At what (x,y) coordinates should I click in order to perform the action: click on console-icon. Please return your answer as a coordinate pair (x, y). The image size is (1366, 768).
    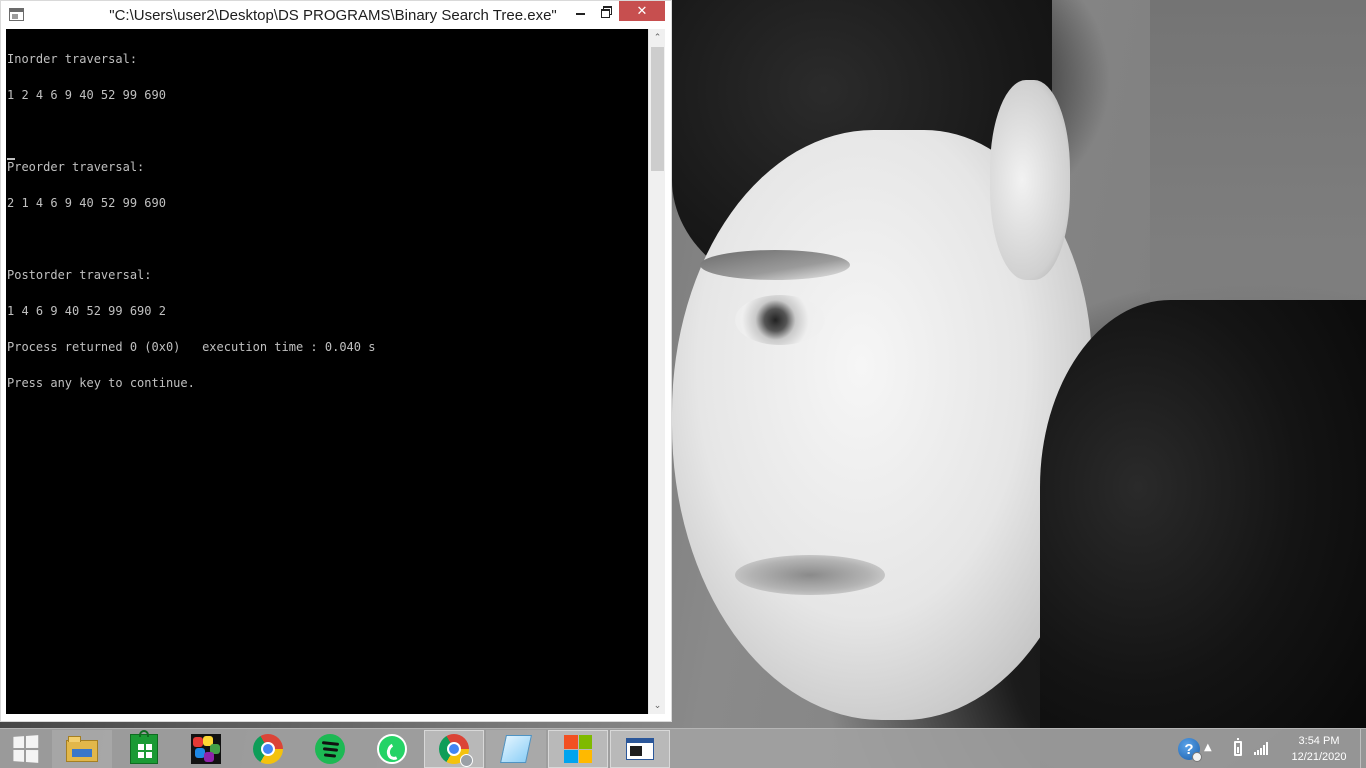
    Looking at the image, I should click on (640, 749).